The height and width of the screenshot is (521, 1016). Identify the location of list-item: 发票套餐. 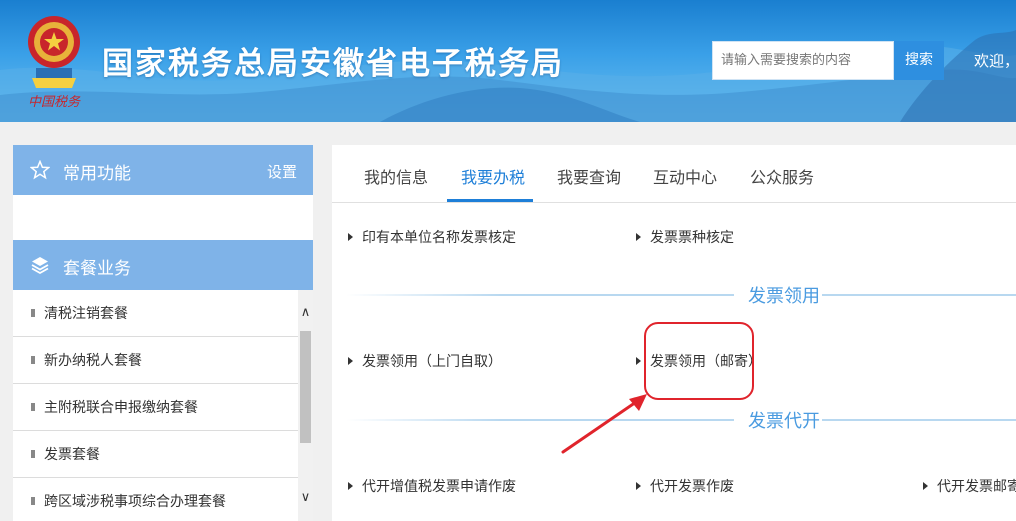
(155, 454).